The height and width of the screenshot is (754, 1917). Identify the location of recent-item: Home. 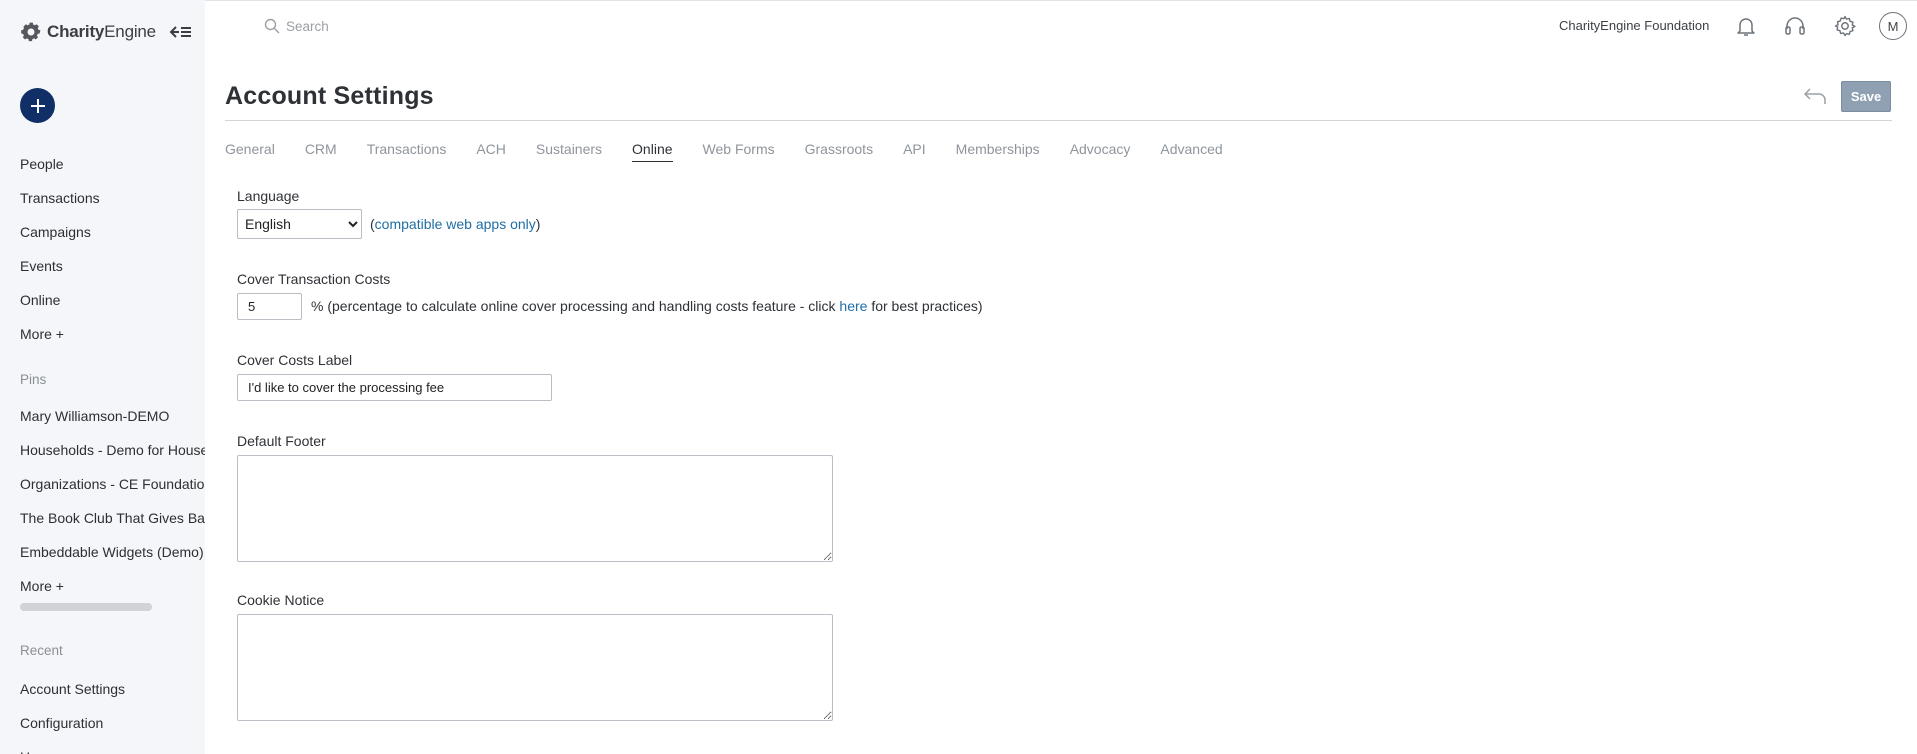
(72, 750).